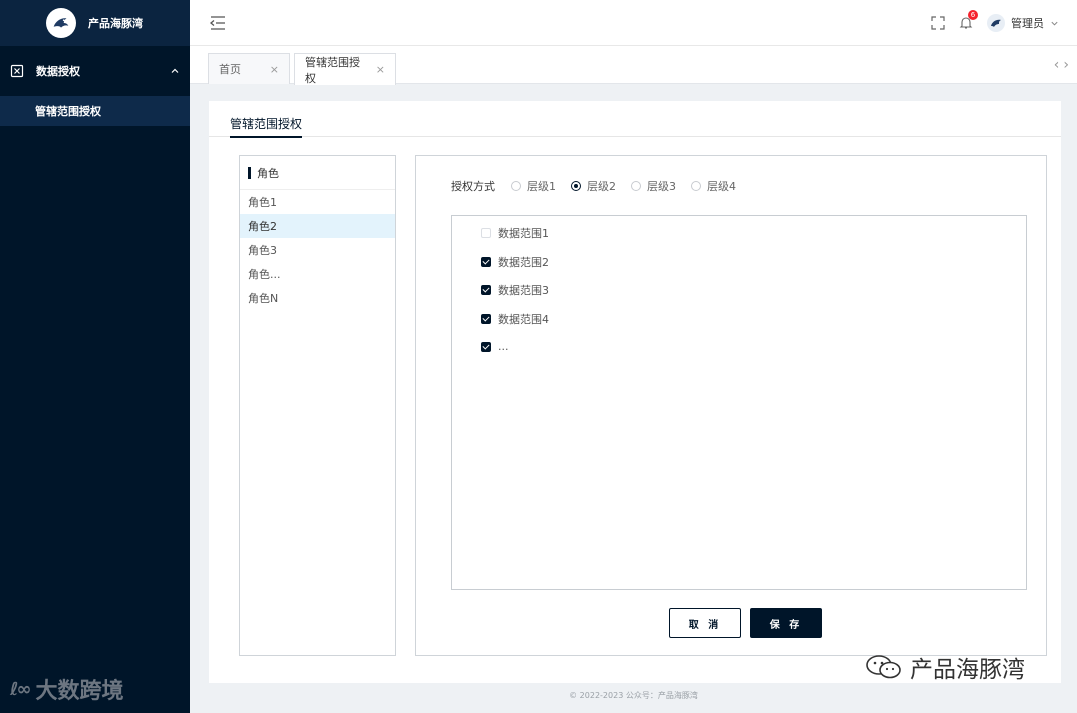  Describe the element at coordinates (262, 250) in the screenshot. I see `role-label: 角色3` at that location.